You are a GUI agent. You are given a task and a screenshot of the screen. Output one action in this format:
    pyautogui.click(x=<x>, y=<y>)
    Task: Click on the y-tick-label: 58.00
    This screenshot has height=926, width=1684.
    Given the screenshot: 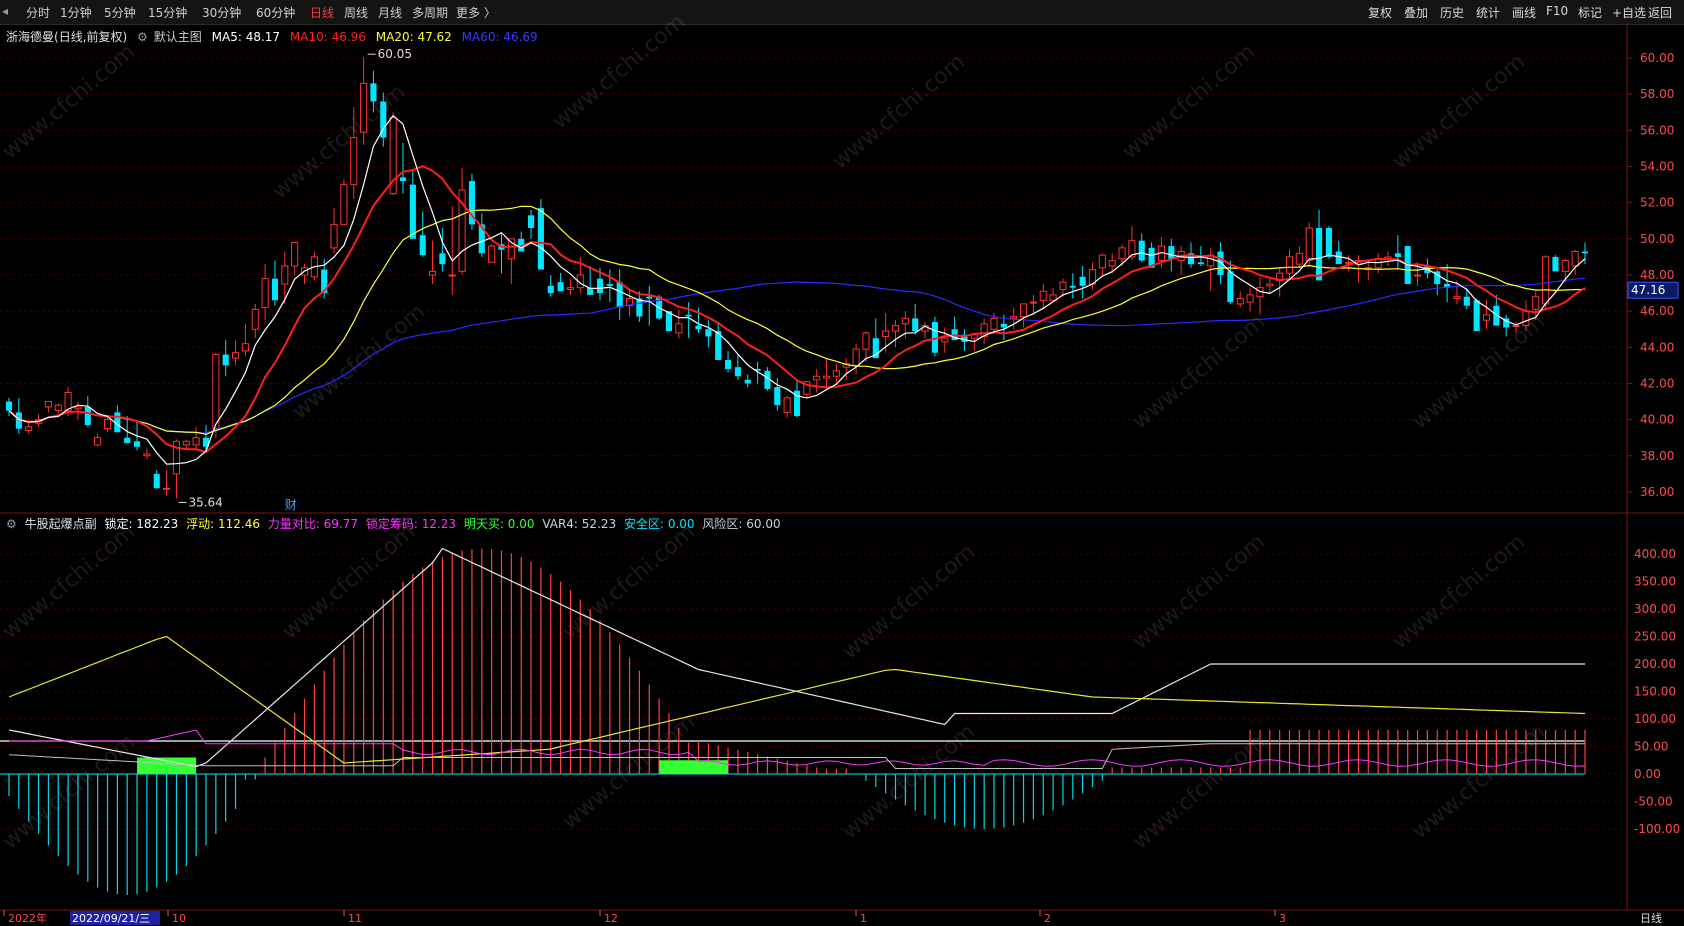 What is the action you would take?
    pyautogui.click(x=1657, y=94)
    